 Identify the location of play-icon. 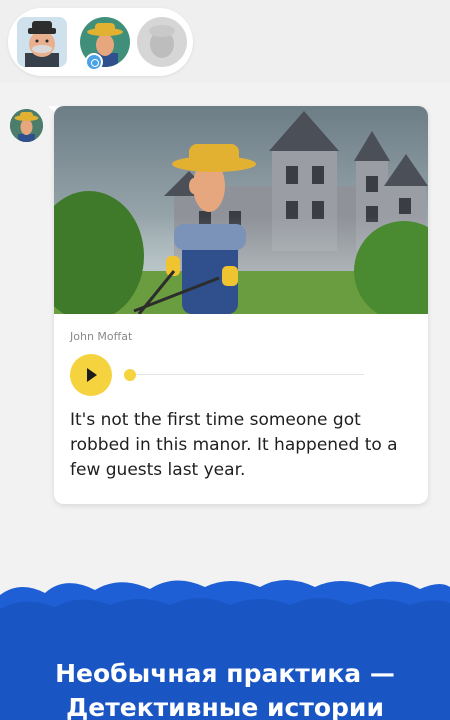
(92, 375).